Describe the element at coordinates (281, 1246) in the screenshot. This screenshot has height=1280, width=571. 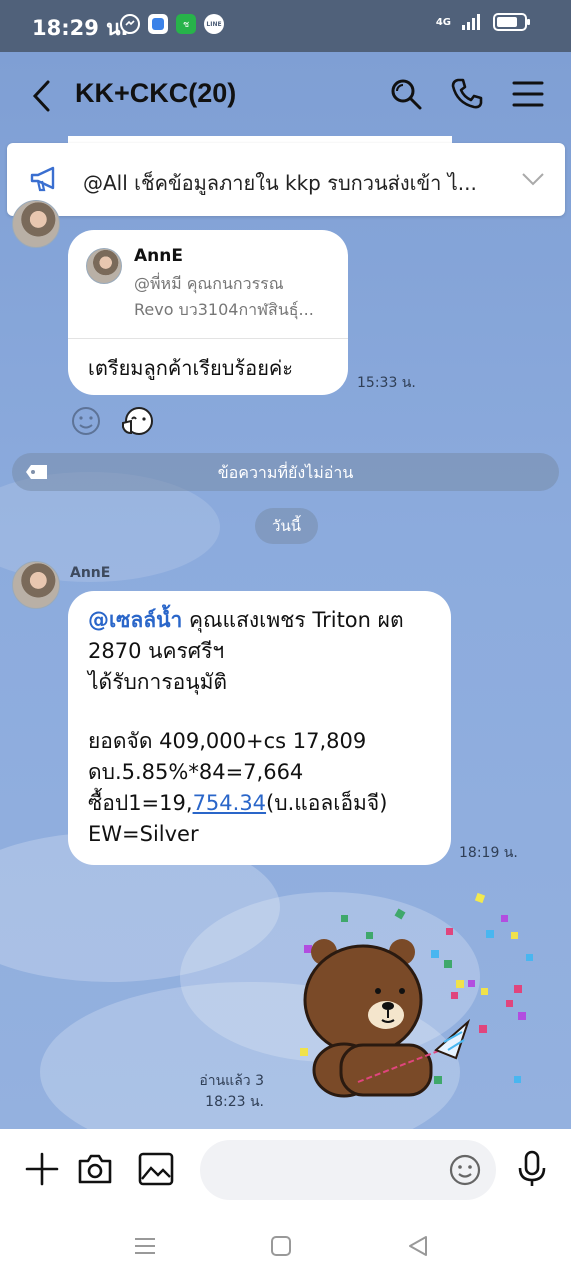
I see `home-icon` at that location.